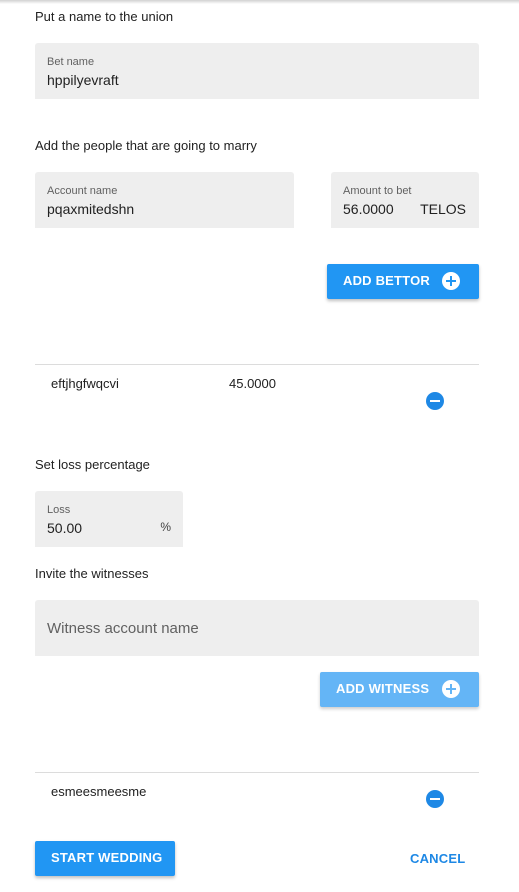 This screenshot has width=519, height=892. Describe the element at coordinates (164, 200) in the screenshot. I see `account-name-field: Account name pqaxmitedshn` at that location.